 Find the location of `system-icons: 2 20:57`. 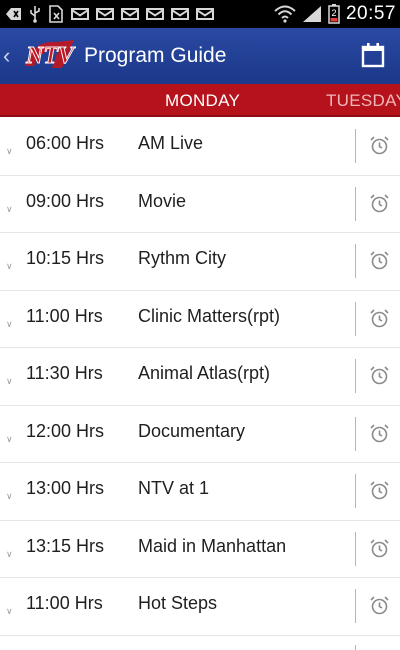

system-icons: 2 20:57 is located at coordinates (335, 14).